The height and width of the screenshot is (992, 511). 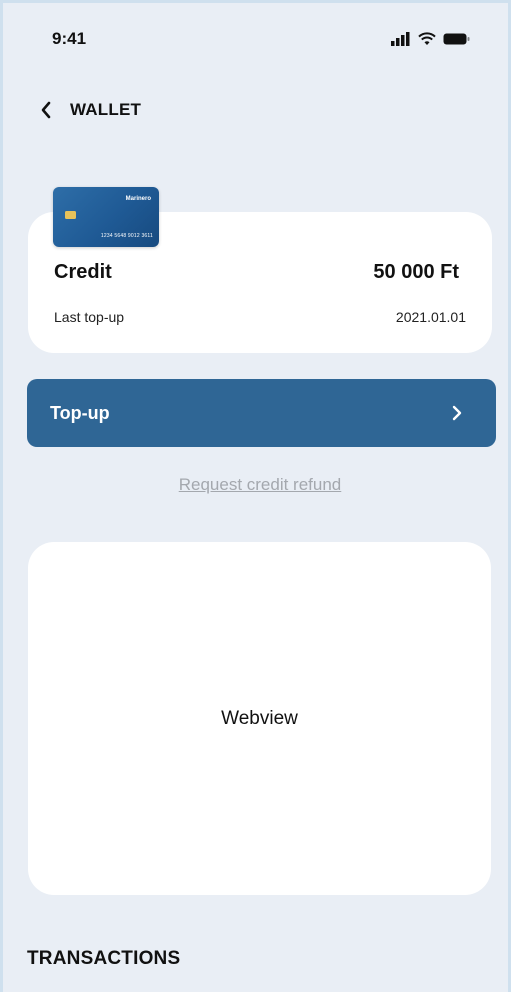 I want to click on credit-card-image: Marinero 1234 5648 9012 3611, so click(x=106, y=217).